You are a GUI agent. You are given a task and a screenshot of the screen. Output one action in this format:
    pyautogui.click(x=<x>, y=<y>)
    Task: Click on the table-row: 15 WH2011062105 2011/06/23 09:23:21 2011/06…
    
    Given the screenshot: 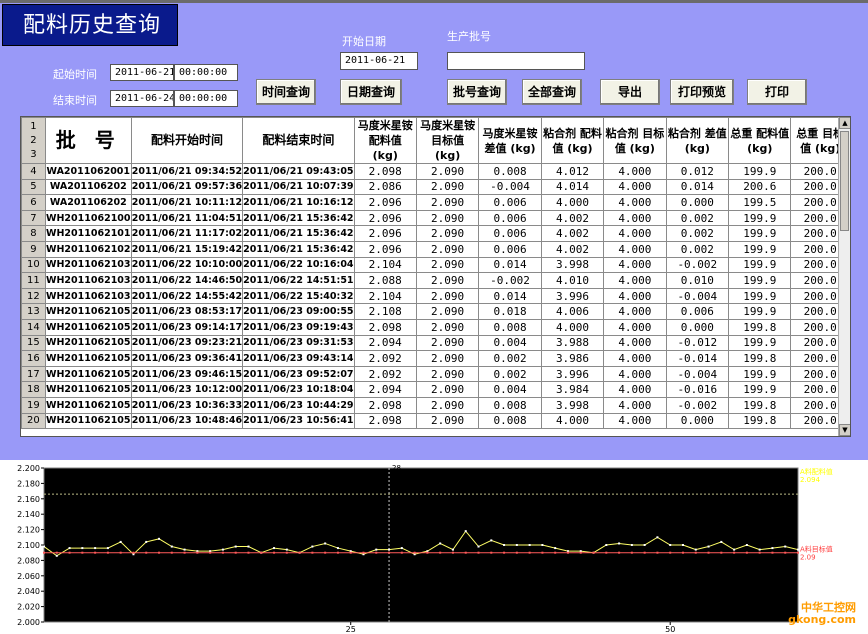 What is the action you would take?
    pyautogui.click(x=435, y=343)
    